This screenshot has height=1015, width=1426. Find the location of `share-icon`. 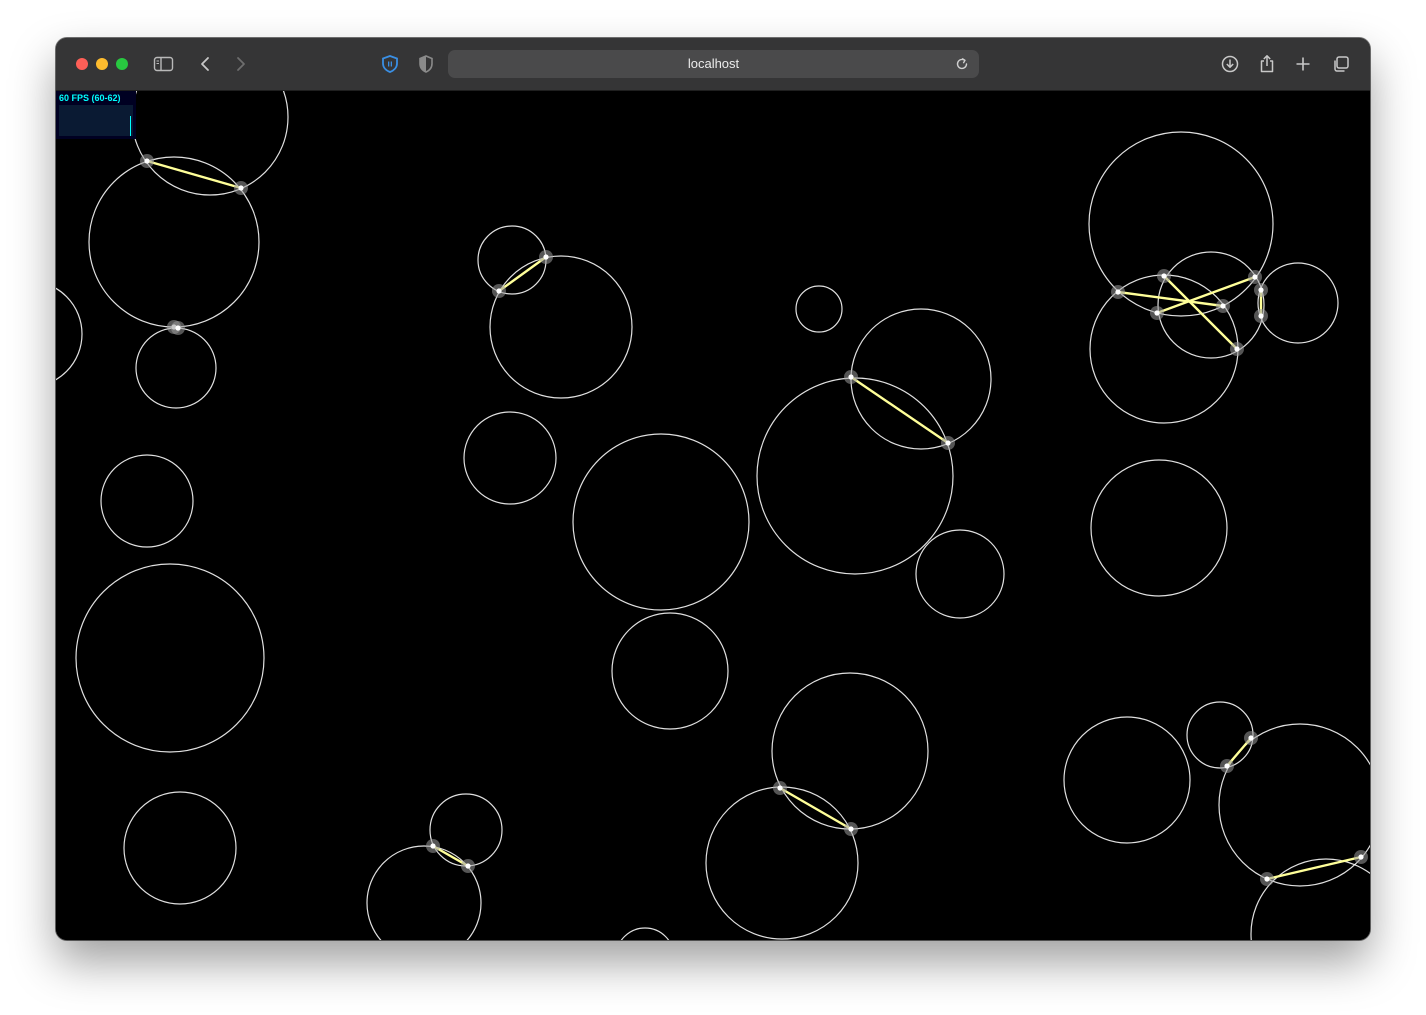

share-icon is located at coordinates (1267, 64).